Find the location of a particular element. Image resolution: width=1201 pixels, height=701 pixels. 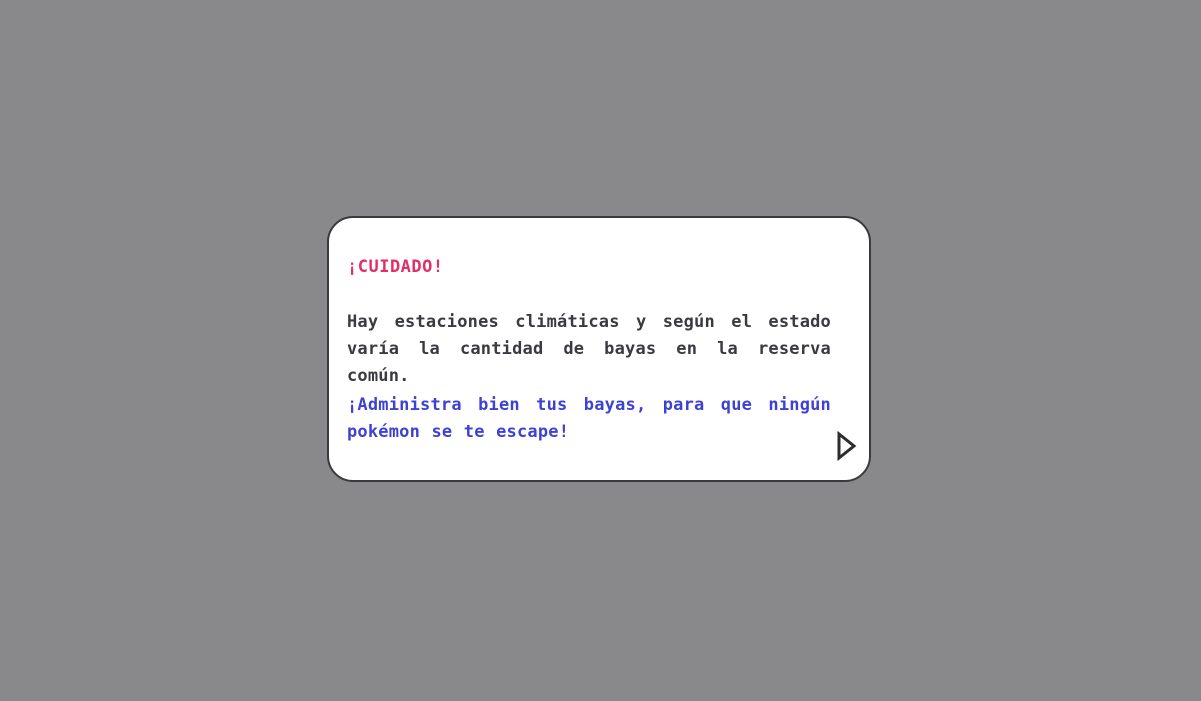

next-arrow-button is located at coordinates (847, 446).